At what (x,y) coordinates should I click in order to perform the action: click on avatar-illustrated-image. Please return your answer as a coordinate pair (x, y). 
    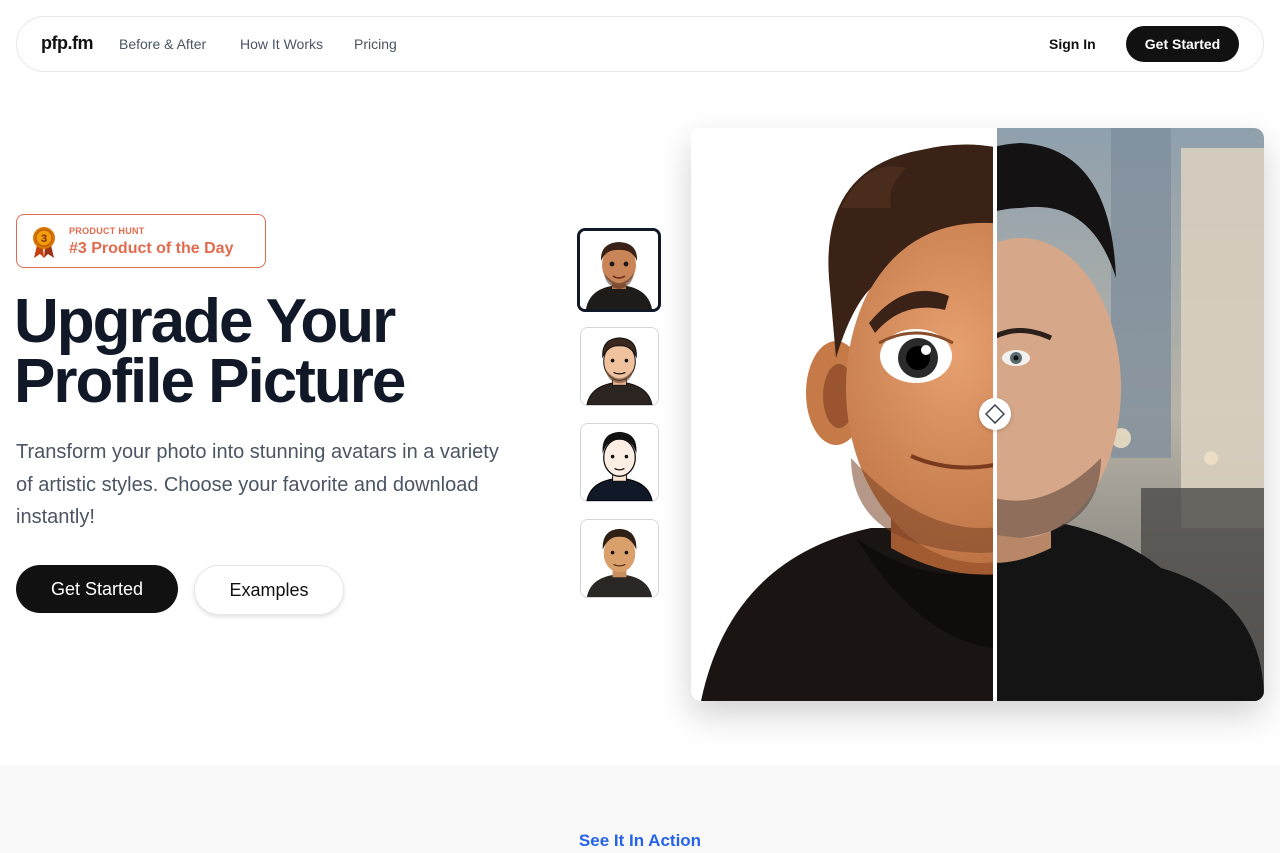
    Looking at the image, I should click on (619, 366).